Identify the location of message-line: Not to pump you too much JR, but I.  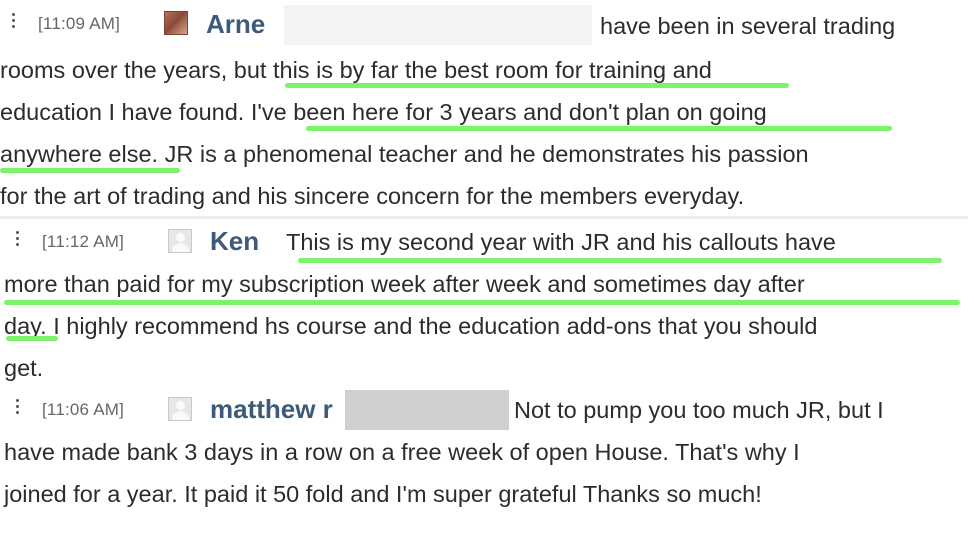
(699, 410).